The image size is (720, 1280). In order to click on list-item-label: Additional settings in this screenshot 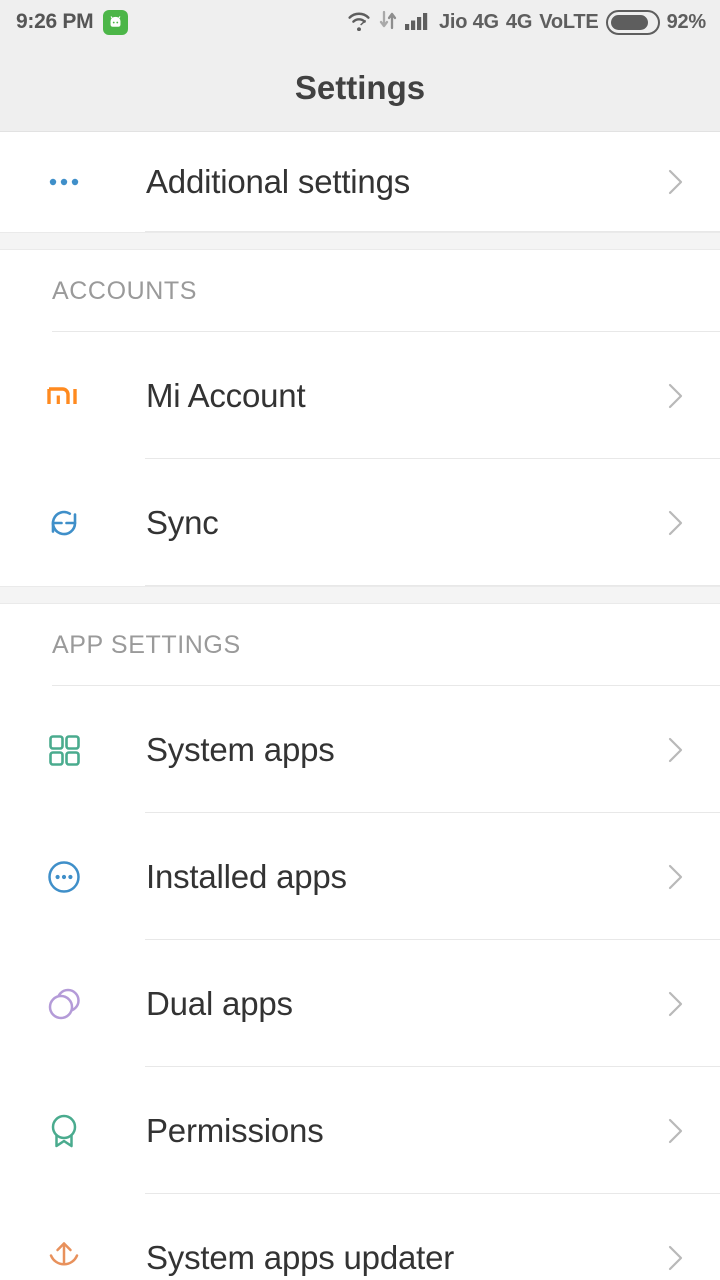, I will do `click(278, 181)`.